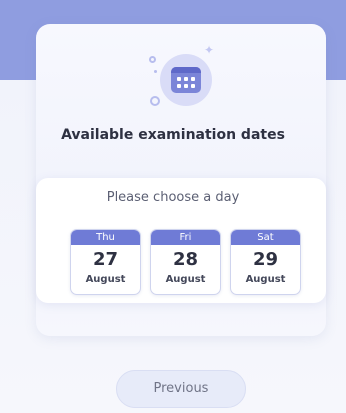  I want to click on day-weekday: Thu, so click(105, 237).